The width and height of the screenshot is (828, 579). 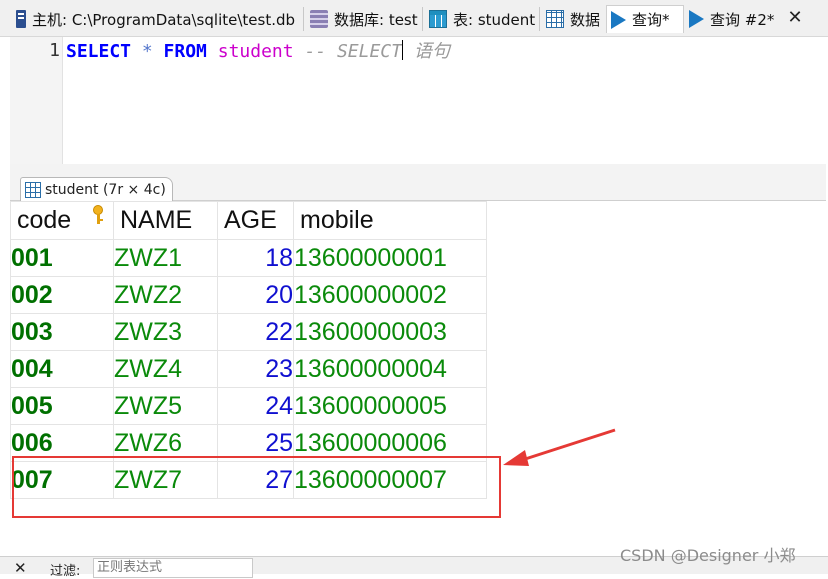 I want to click on star-operator: *, so click(x=147, y=51).